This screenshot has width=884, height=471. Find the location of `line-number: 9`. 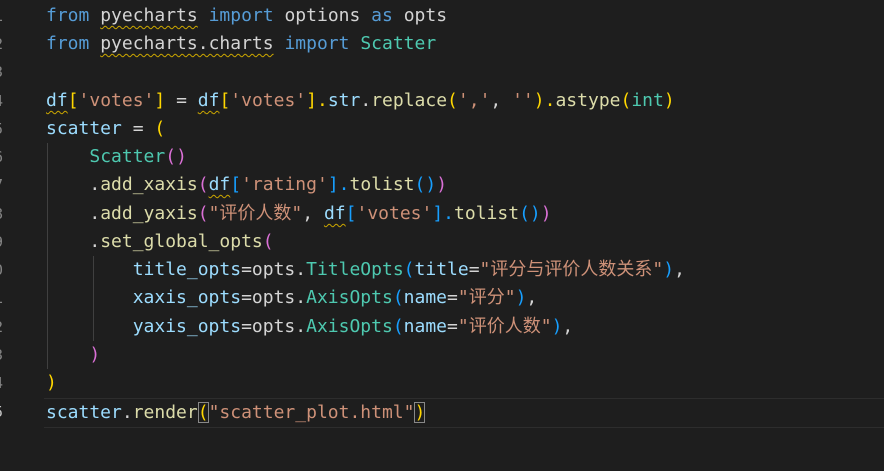

line-number: 9 is located at coordinates (1, 242).